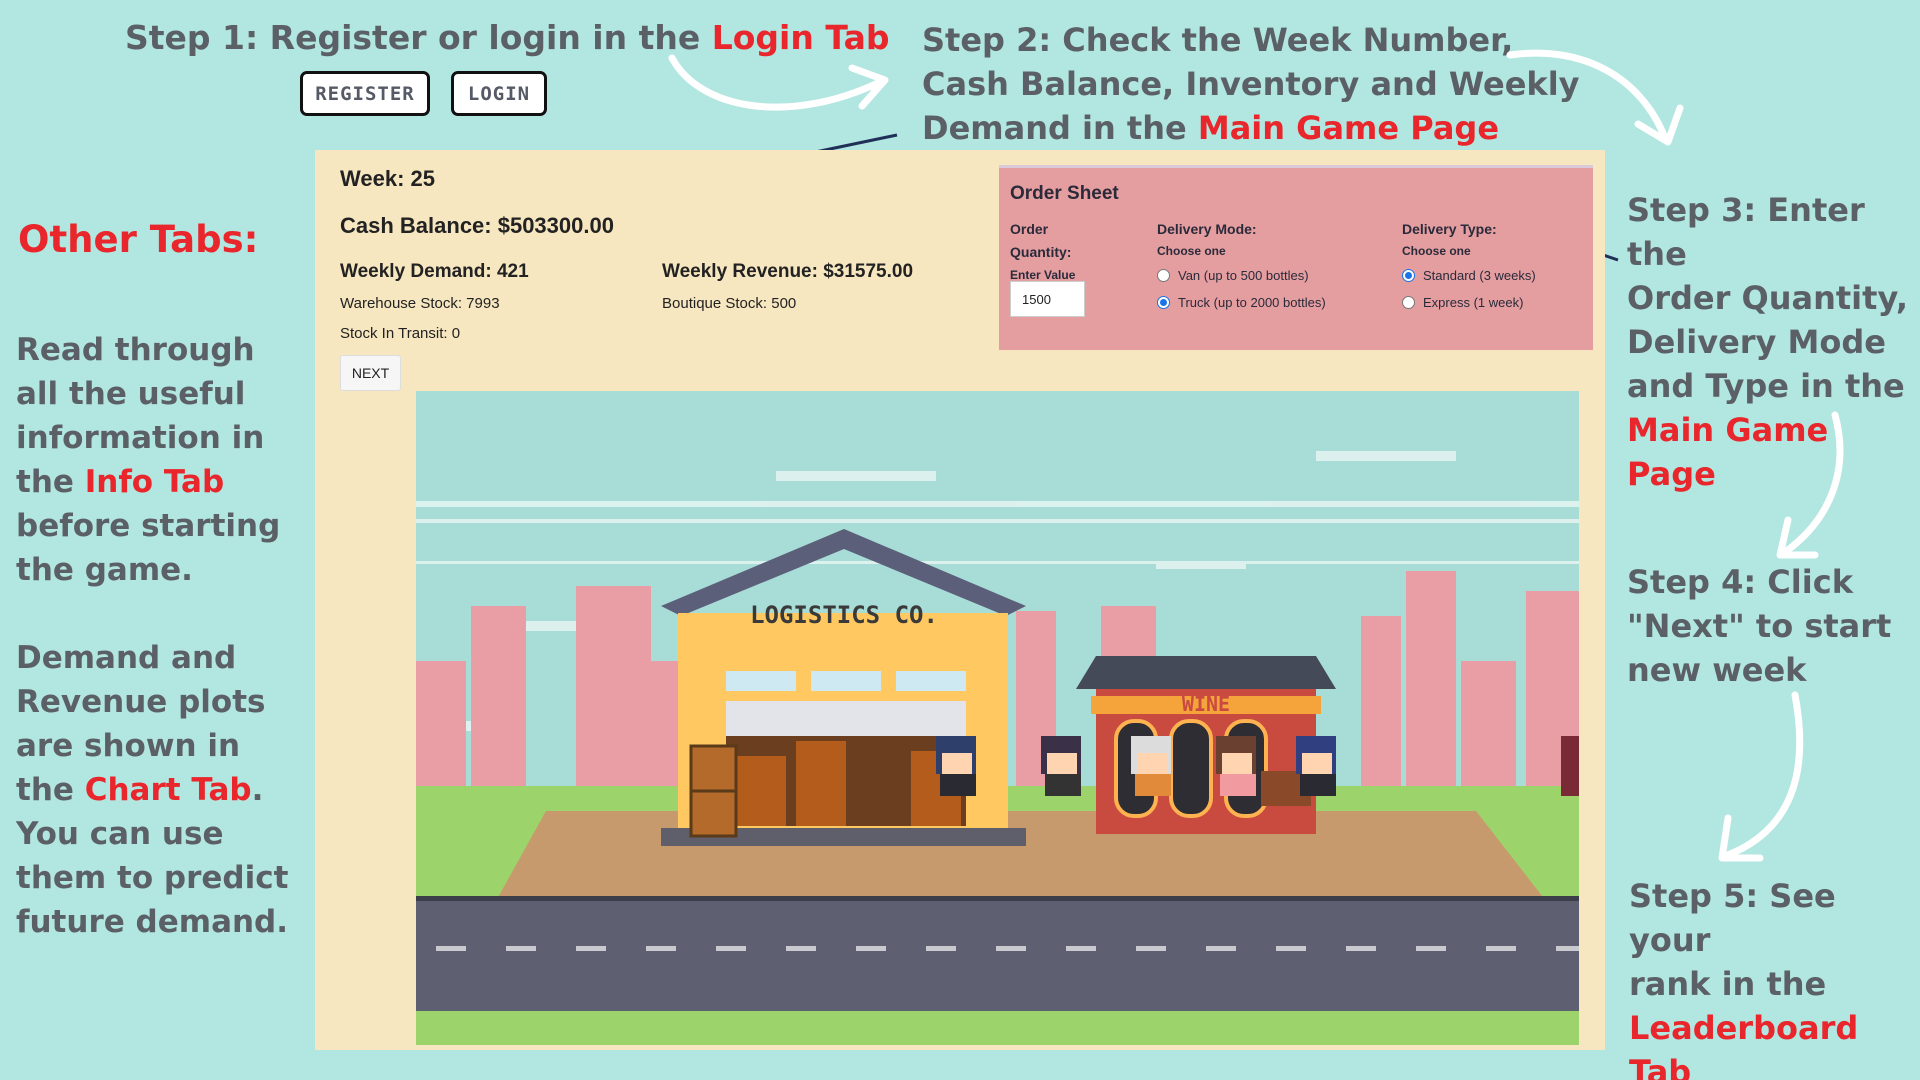 The height and width of the screenshot is (1080, 1920). I want to click on step3-line2: Order Quantity,, so click(1767, 298).